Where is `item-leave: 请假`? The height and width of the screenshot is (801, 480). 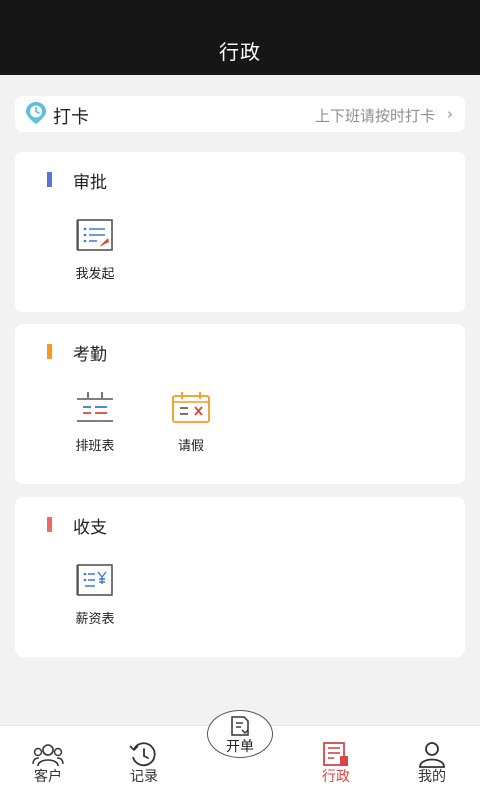
item-leave: 请假 is located at coordinates (191, 424).